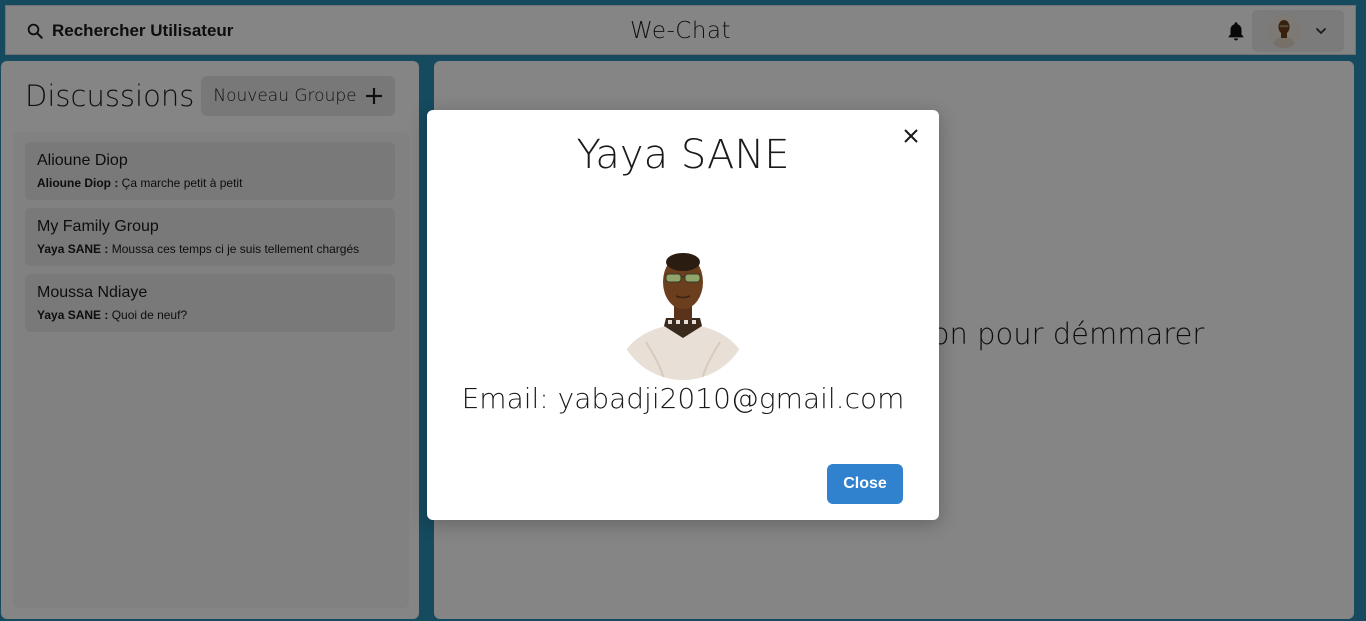 The height and width of the screenshot is (621, 1366). I want to click on profile-photo, so click(683, 313).